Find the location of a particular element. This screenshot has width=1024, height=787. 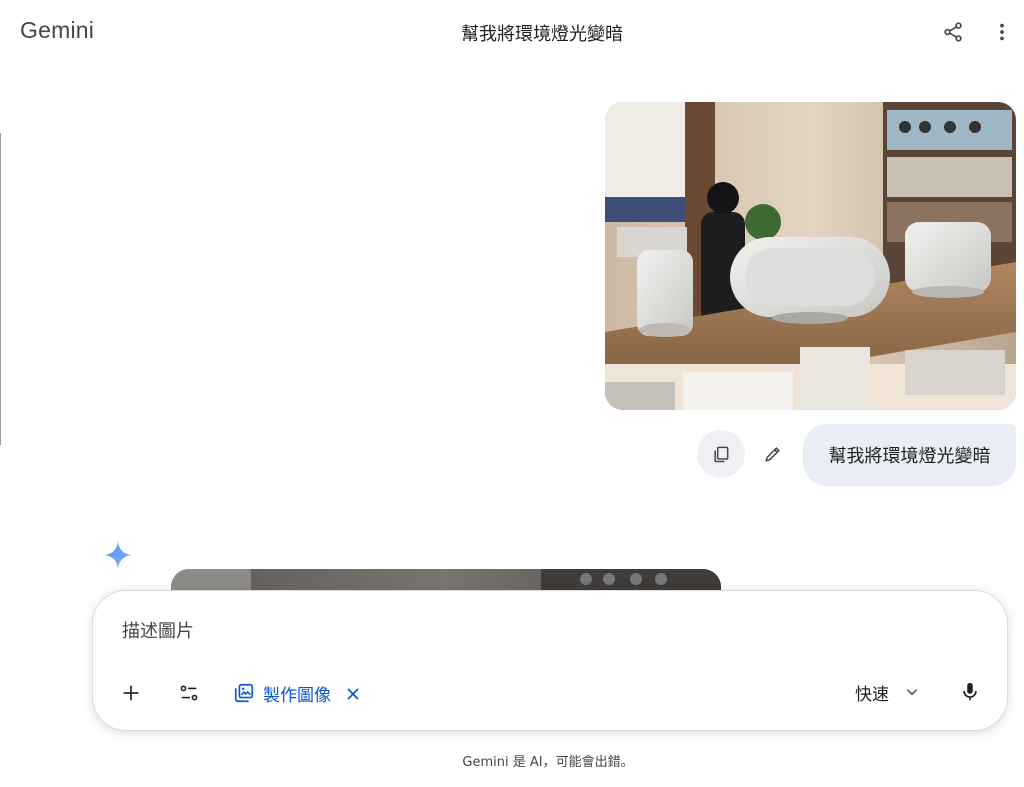

add-icon is located at coordinates (131, 693).